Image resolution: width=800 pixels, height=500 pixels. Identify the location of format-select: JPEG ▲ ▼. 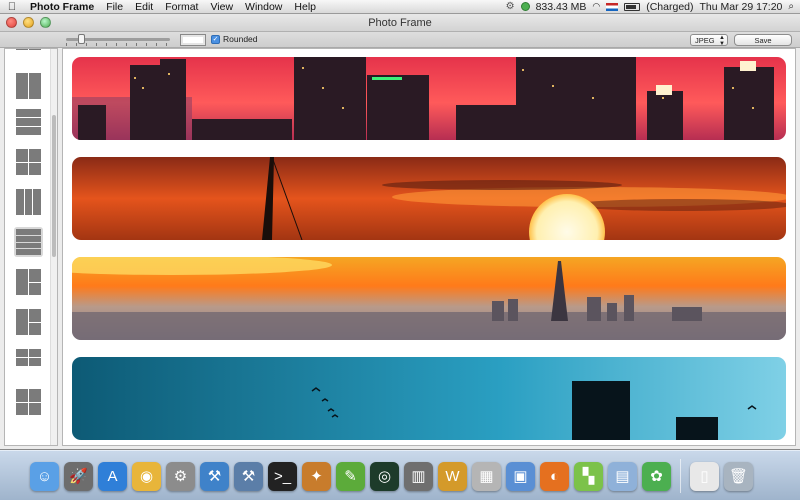
(709, 40).